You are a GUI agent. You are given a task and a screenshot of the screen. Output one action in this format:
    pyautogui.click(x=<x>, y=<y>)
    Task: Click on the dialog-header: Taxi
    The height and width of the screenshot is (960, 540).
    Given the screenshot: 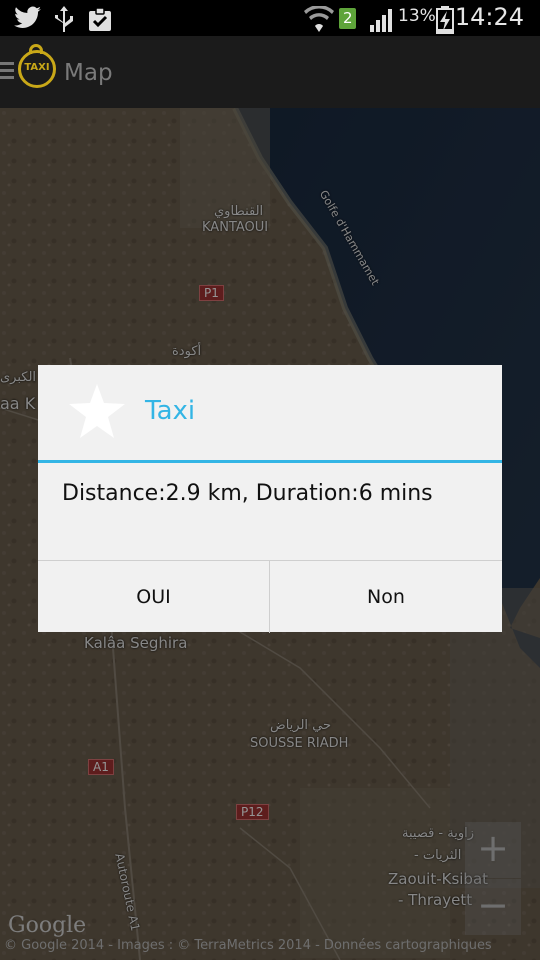 What is the action you would take?
    pyautogui.click(x=270, y=413)
    